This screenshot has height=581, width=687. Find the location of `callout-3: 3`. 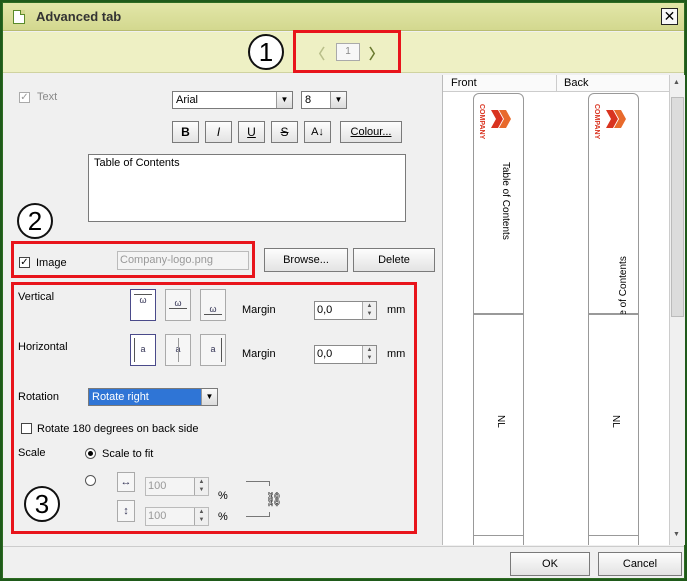

callout-3: 3 is located at coordinates (42, 504).